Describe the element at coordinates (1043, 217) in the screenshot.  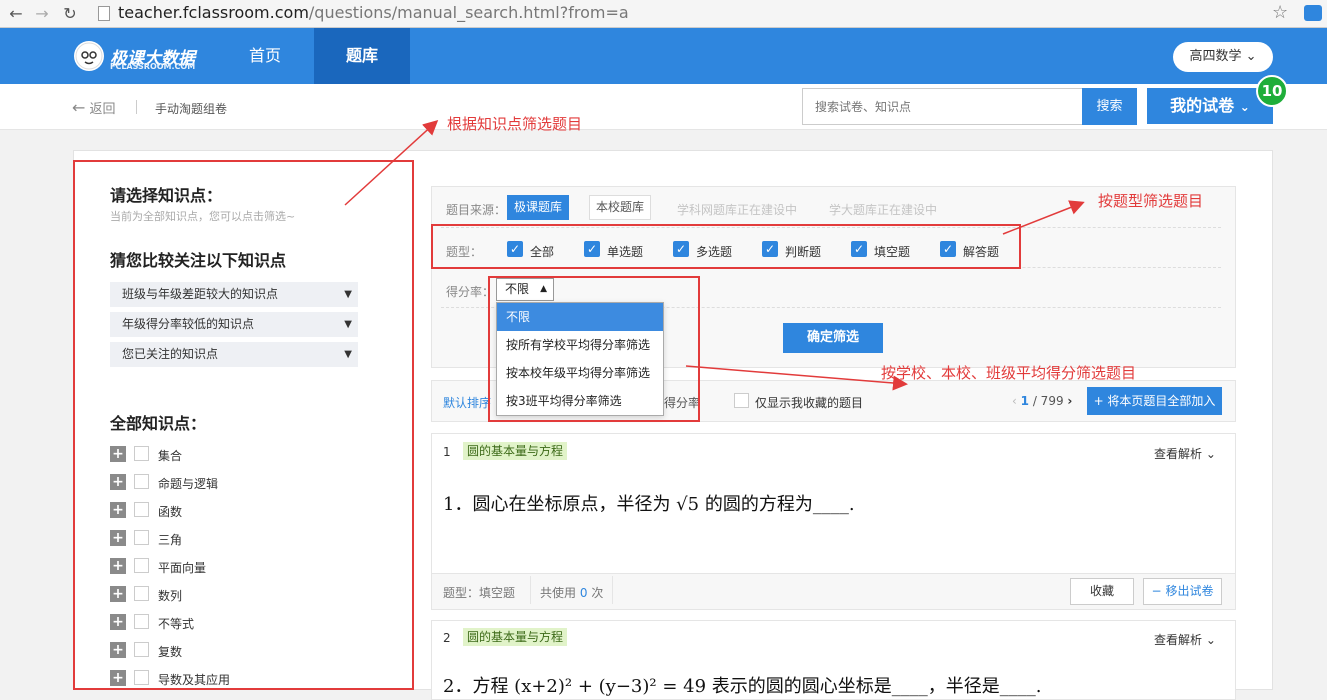
I see `arrow-type` at that location.